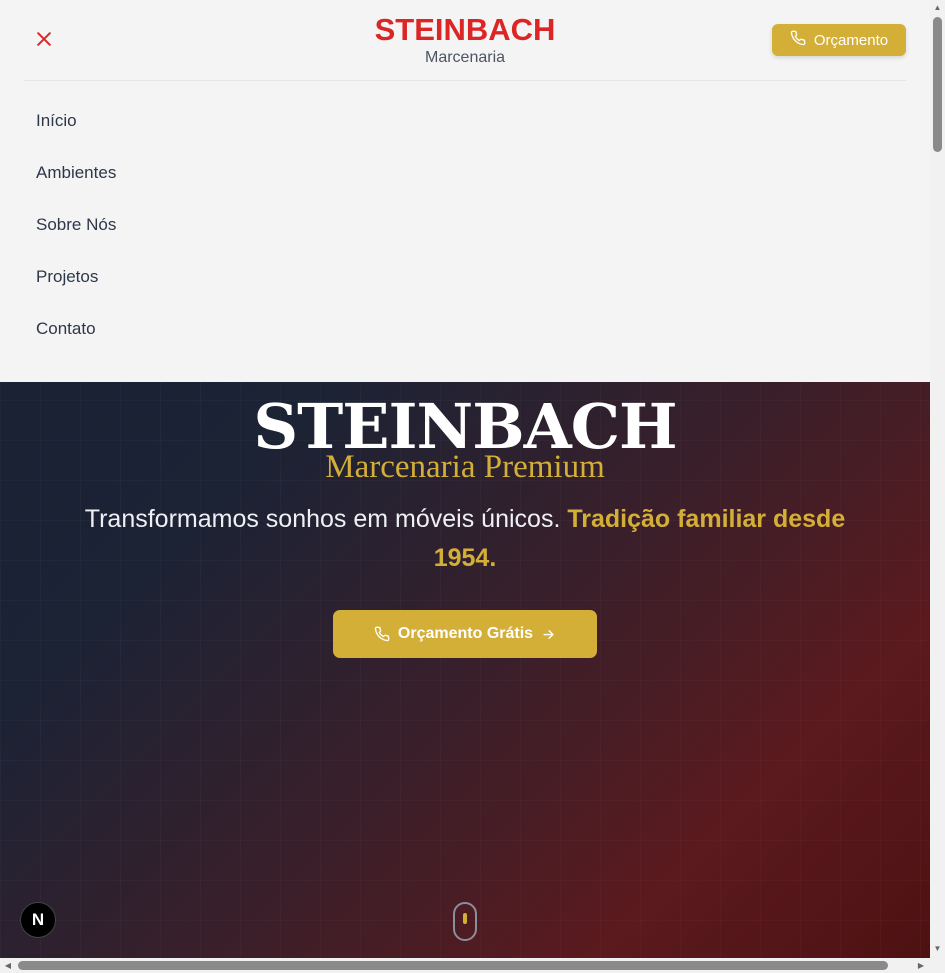  I want to click on arrow-right-icon, so click(548, 634).